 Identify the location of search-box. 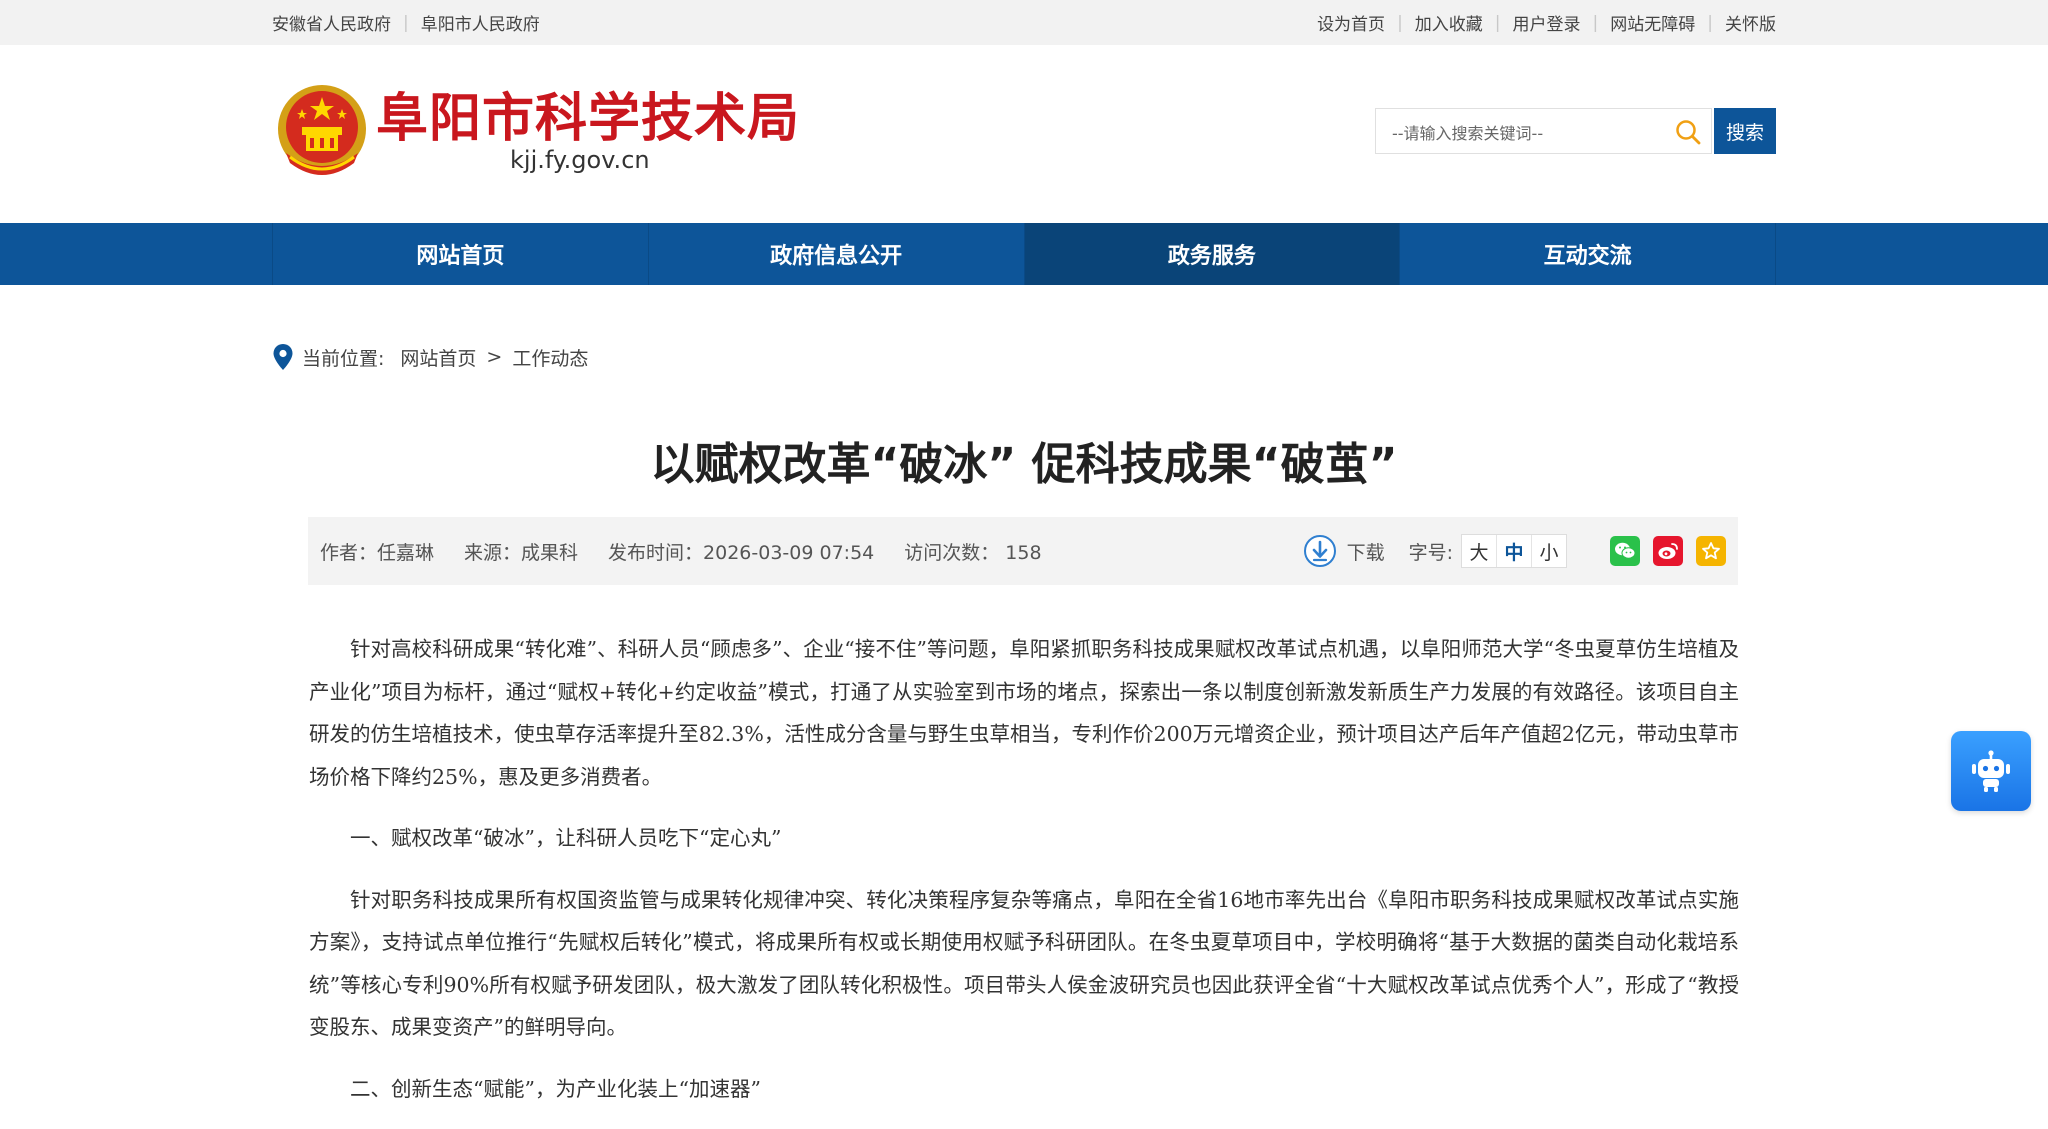
(1543, 131).